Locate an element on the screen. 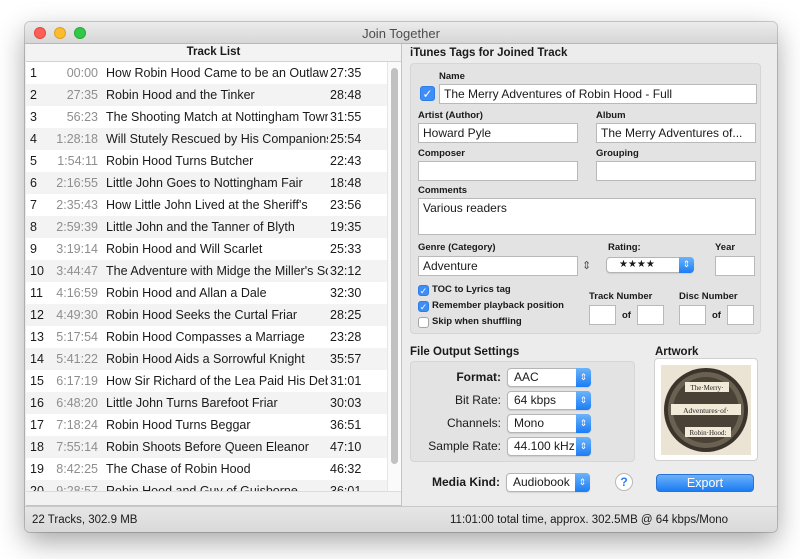 Image resolution: width=800 pixels, height=559 pixels. track-duration: 46:32 is located at coordinates (346, 469).